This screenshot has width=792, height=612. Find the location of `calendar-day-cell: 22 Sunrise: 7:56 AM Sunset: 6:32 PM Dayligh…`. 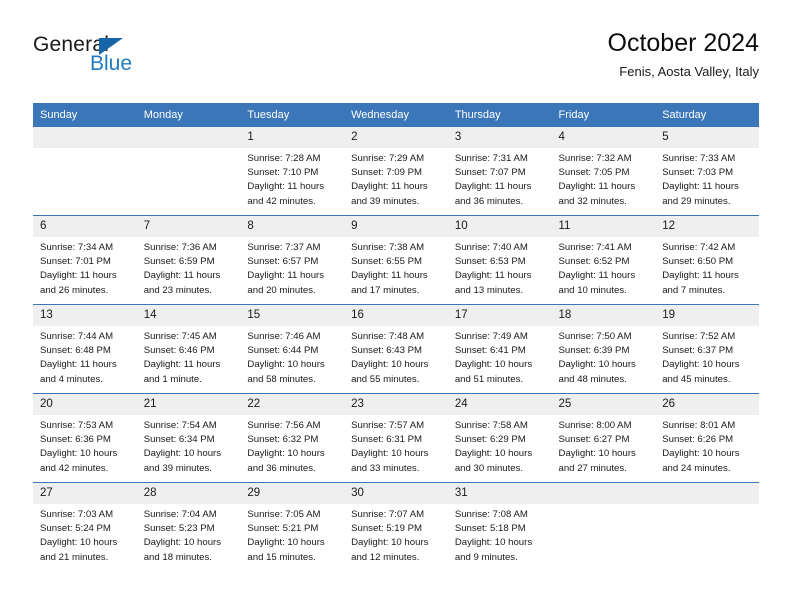

calendar-day-cell: 22 Sunrise: 7:56 AM Sunset: 6:32 PM Dayligh… is located at coordinates (292, 438).